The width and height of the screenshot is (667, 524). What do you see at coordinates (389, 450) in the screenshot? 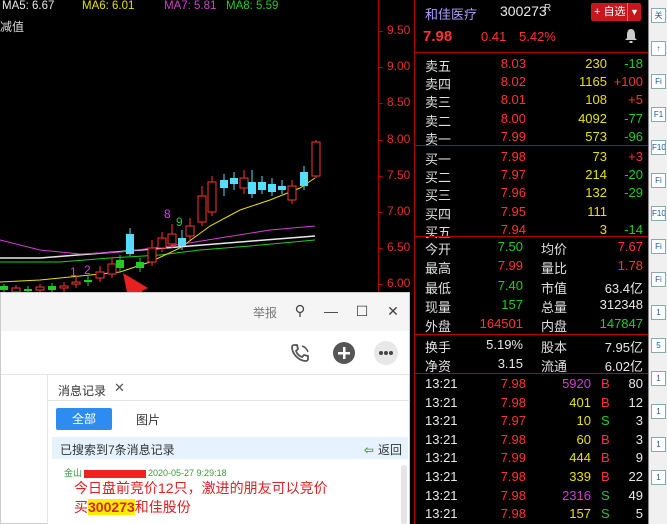
I see `back-label: 返回` at bounding box center [389, 450].